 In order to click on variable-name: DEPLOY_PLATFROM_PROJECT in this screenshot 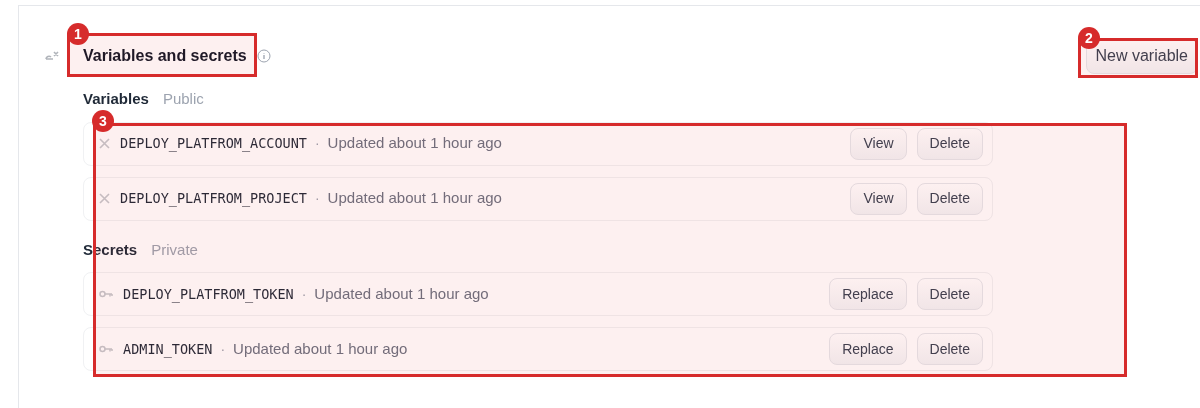, I will do `click(213, 199)`.